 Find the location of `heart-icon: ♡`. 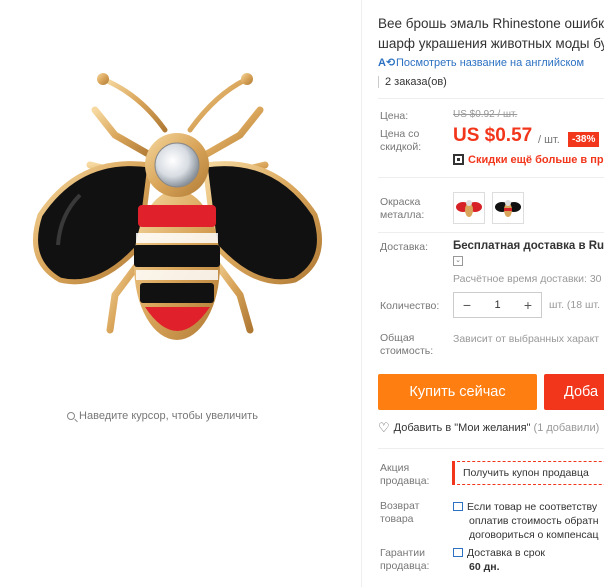

heart-icon: ♡ is located at coordinates (384, 427).